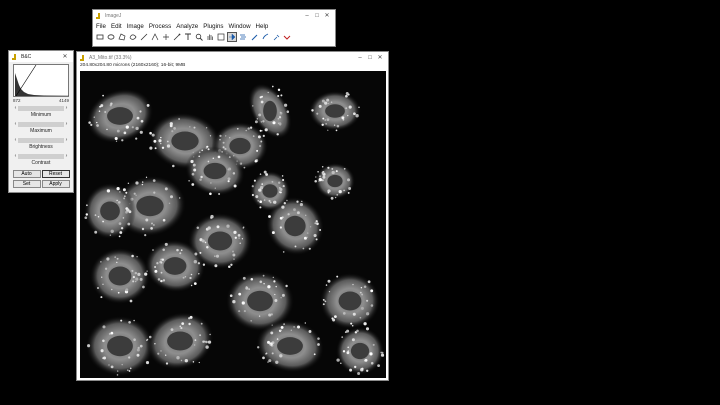  What do you see at coordinates (243, 37) in the screenshot?
I see `stack-tool-icon` at bounding box center [243, 37].